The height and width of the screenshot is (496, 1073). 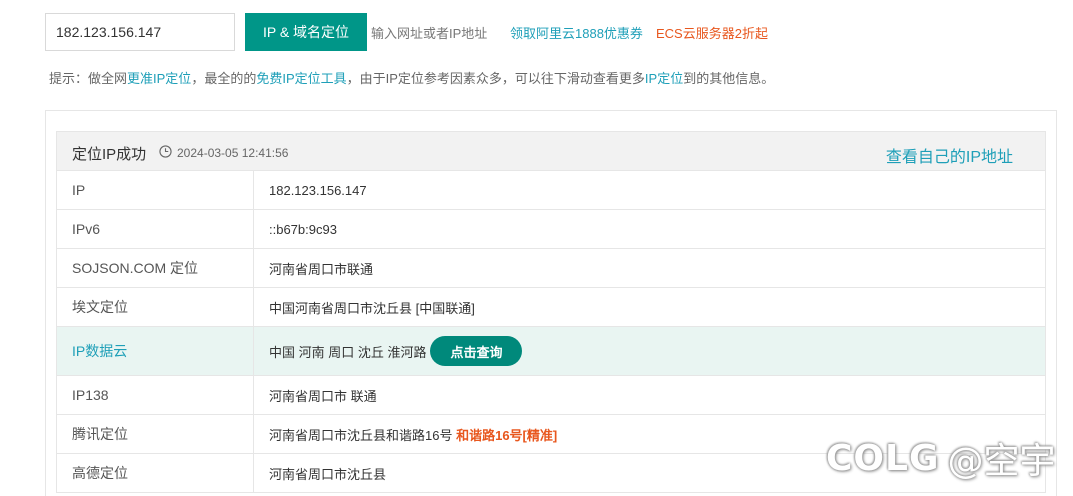 What do you see at coordinates (949, 155) in the screenshot?
I see `view-my-ip-link: 查看自己的IP地址` at bounding box center [949, 155].